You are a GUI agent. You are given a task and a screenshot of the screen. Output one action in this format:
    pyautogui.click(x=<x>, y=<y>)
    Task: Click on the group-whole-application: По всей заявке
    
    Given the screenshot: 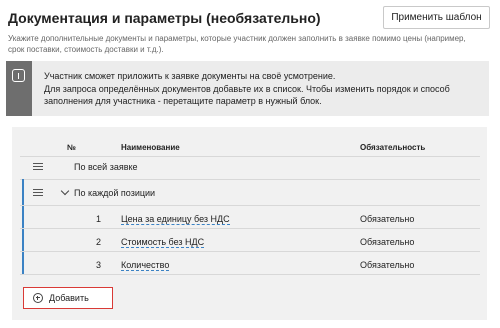 What is the action you would take?
    pyautogui.click(x=106, y=167)
    